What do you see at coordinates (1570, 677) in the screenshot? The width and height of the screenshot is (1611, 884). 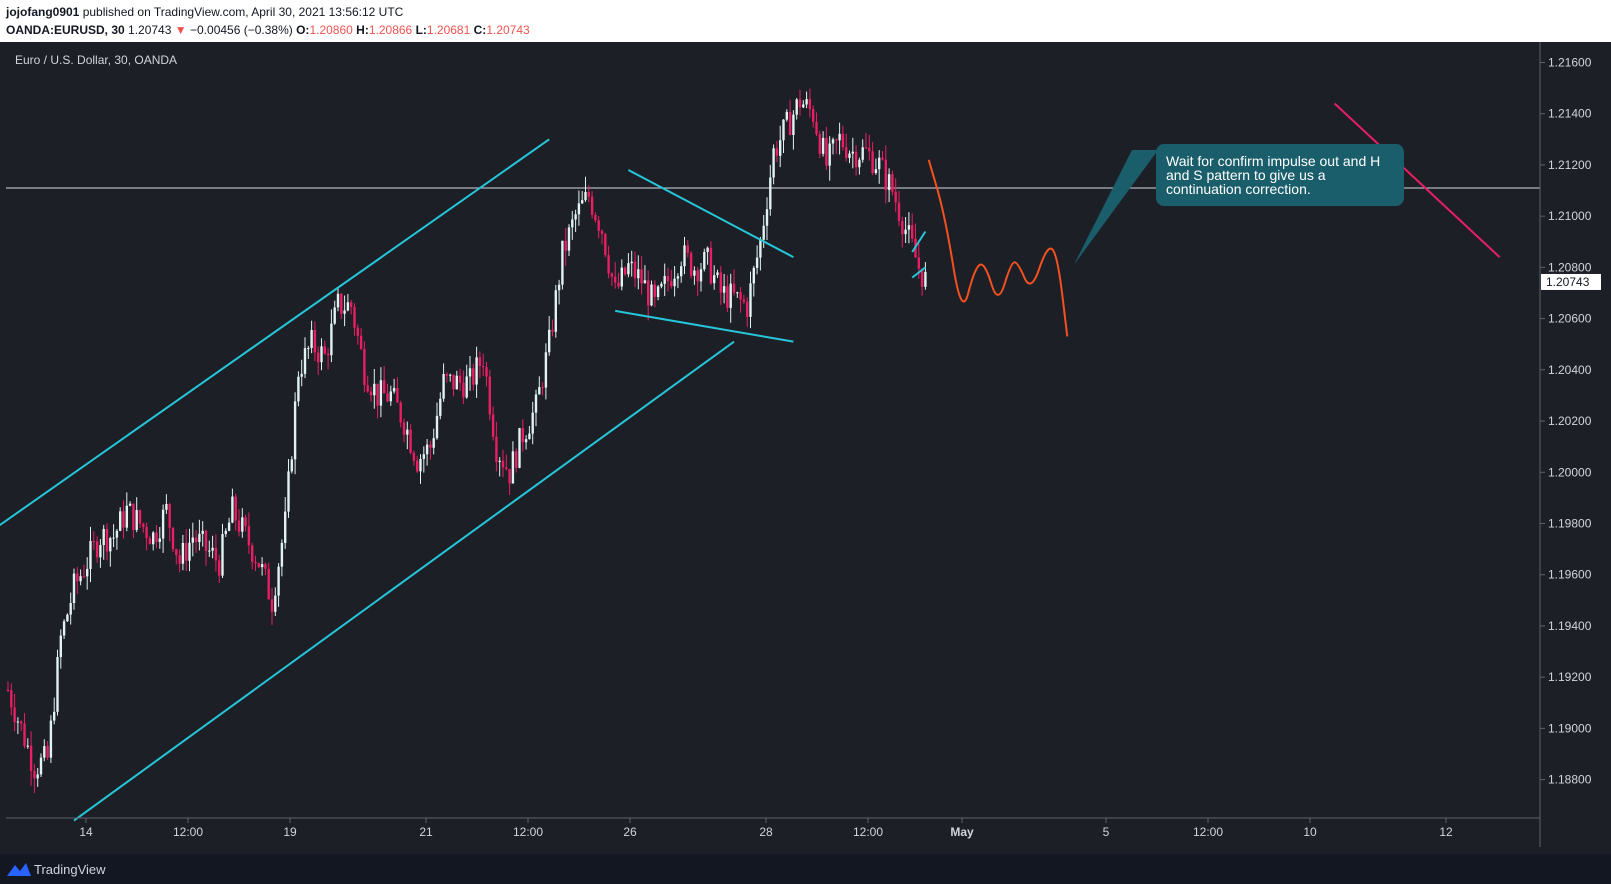 I see `y-tick-label: 1.19200` at bounding box center [1570, 677].